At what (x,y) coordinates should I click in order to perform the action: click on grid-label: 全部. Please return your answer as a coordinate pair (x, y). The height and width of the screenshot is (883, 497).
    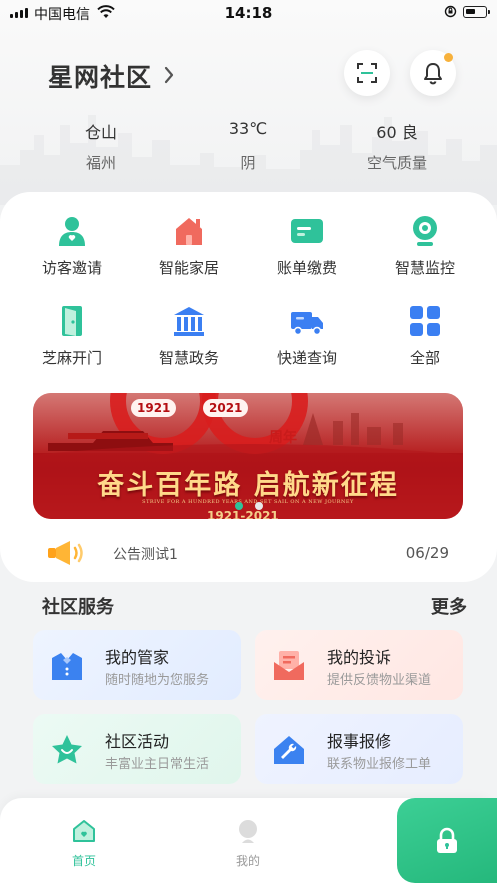
    Looking at the image, I should click on (424, 358).